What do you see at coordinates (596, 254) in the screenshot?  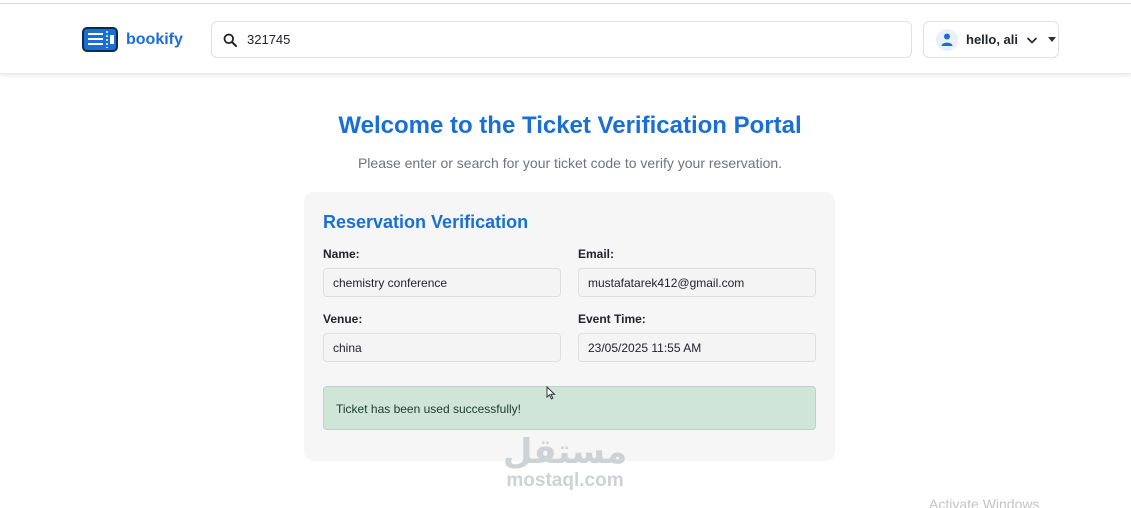 I see `email-label: Email:` at bounding box center [596, 254].